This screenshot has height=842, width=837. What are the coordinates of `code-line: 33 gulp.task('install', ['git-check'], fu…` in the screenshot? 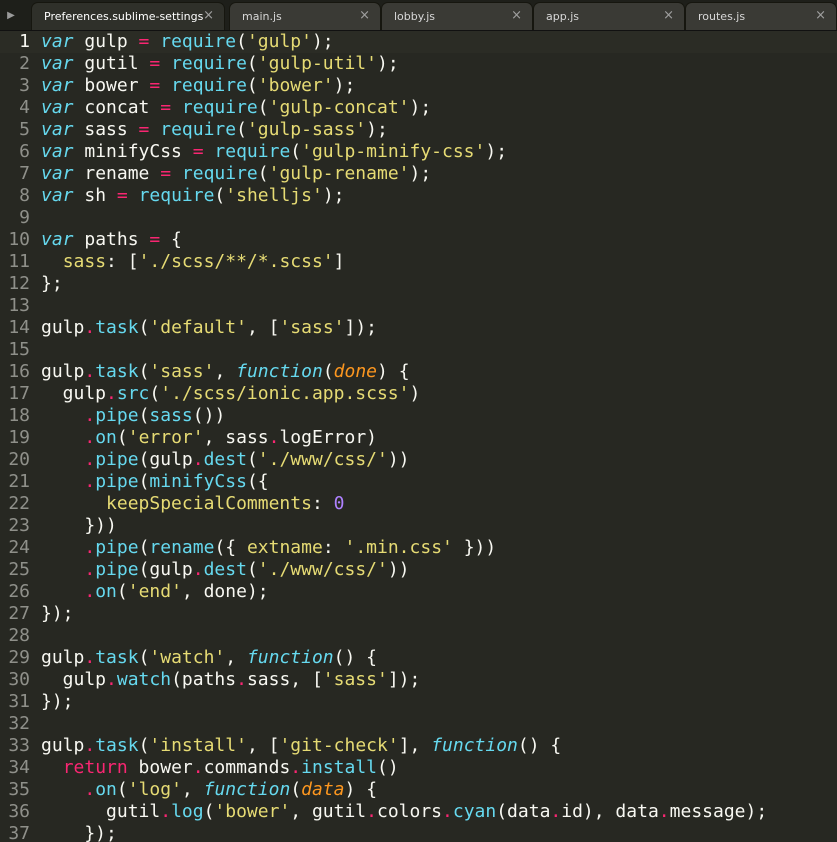 It's located at (418, 746).